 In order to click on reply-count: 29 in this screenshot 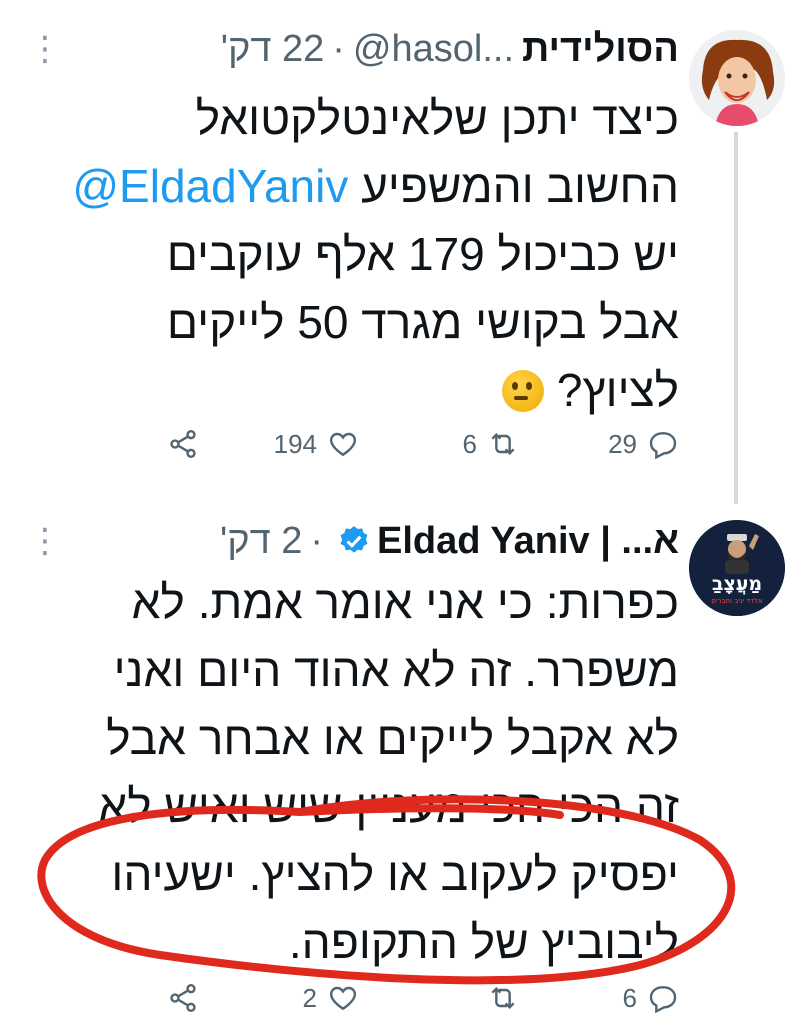, I will do `click(622, 443)`.